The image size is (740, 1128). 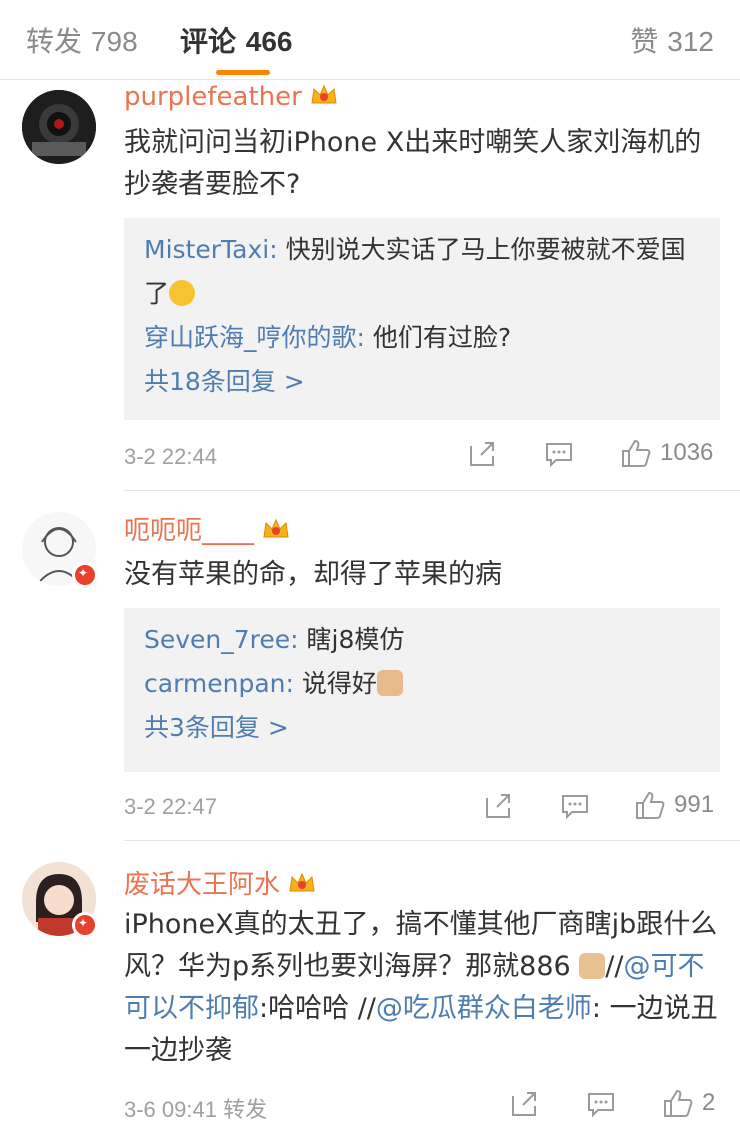 I want to click on fist-emoji, so click(x=592, y=966).